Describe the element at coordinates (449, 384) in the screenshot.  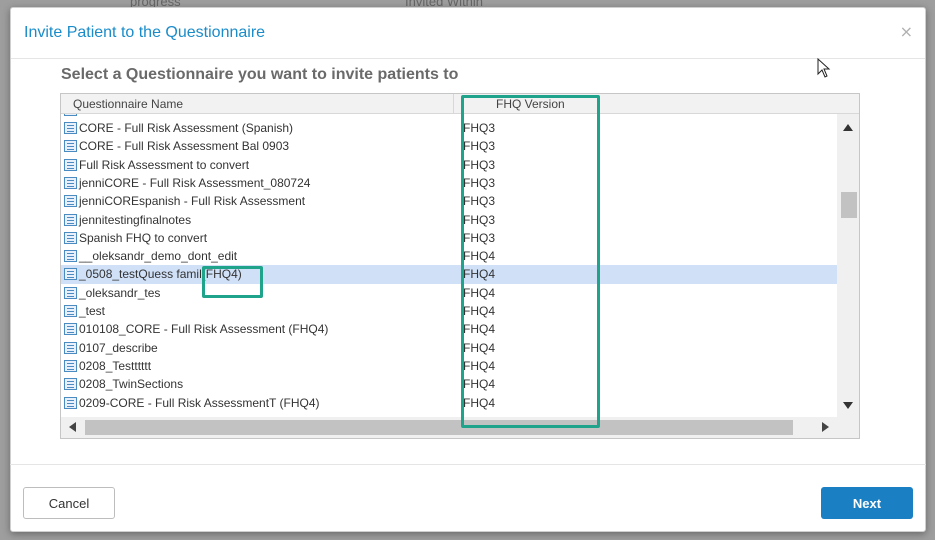
I see `table-row: 0208_TwinSections FHQ4` at that location.